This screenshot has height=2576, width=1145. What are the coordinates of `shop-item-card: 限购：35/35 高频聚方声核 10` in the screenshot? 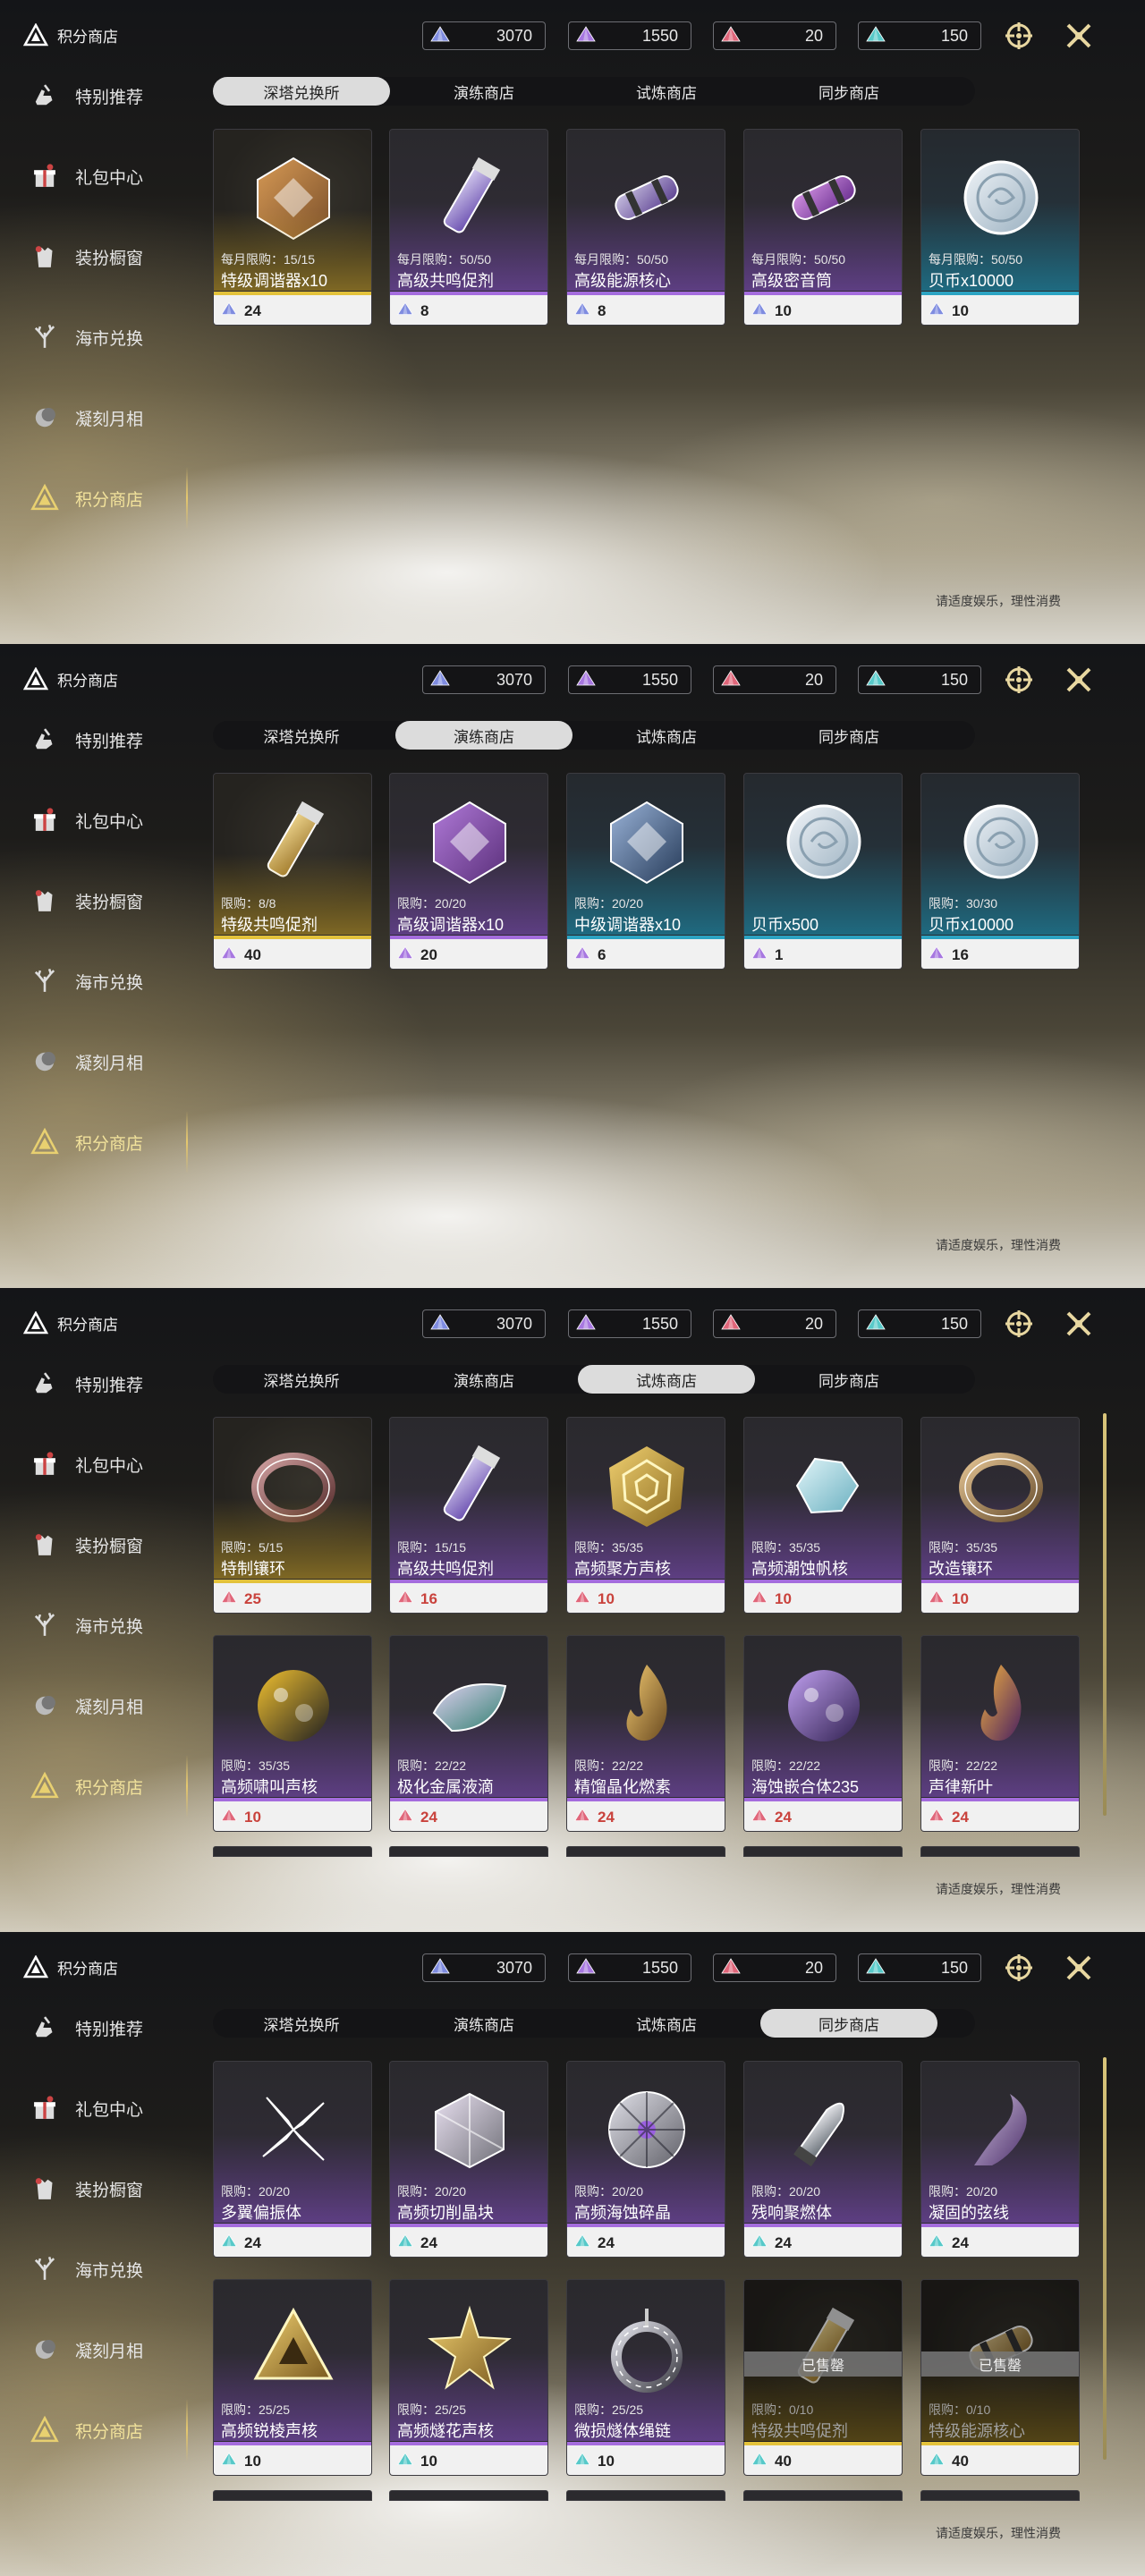 It's located at (645, 1515).